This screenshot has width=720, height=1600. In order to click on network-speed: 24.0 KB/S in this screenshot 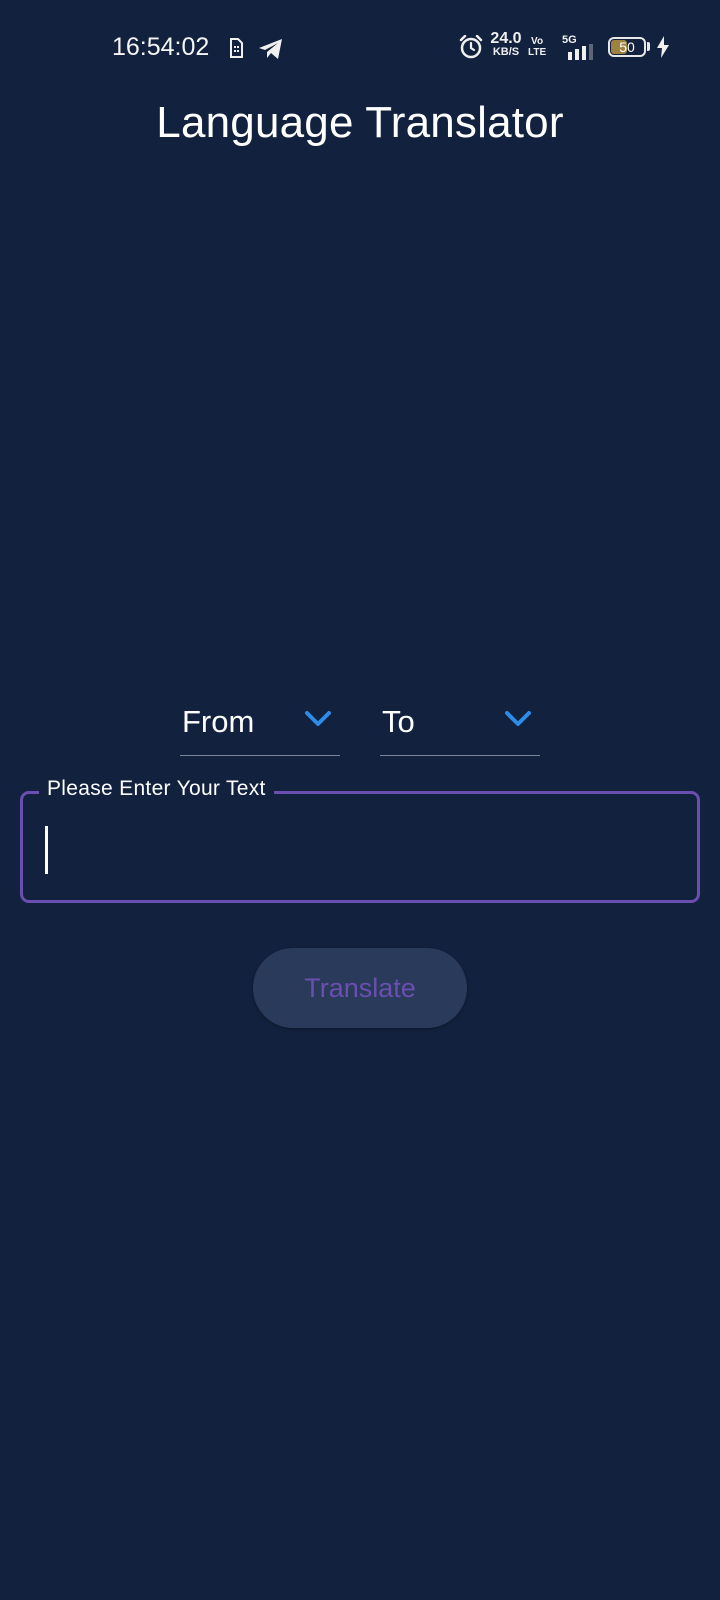, I will do `click(506, 44)`.